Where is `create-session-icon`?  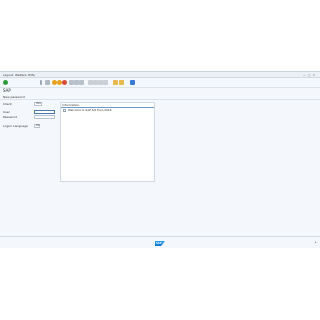
create-session-icon is located at coordinates (115, 82).